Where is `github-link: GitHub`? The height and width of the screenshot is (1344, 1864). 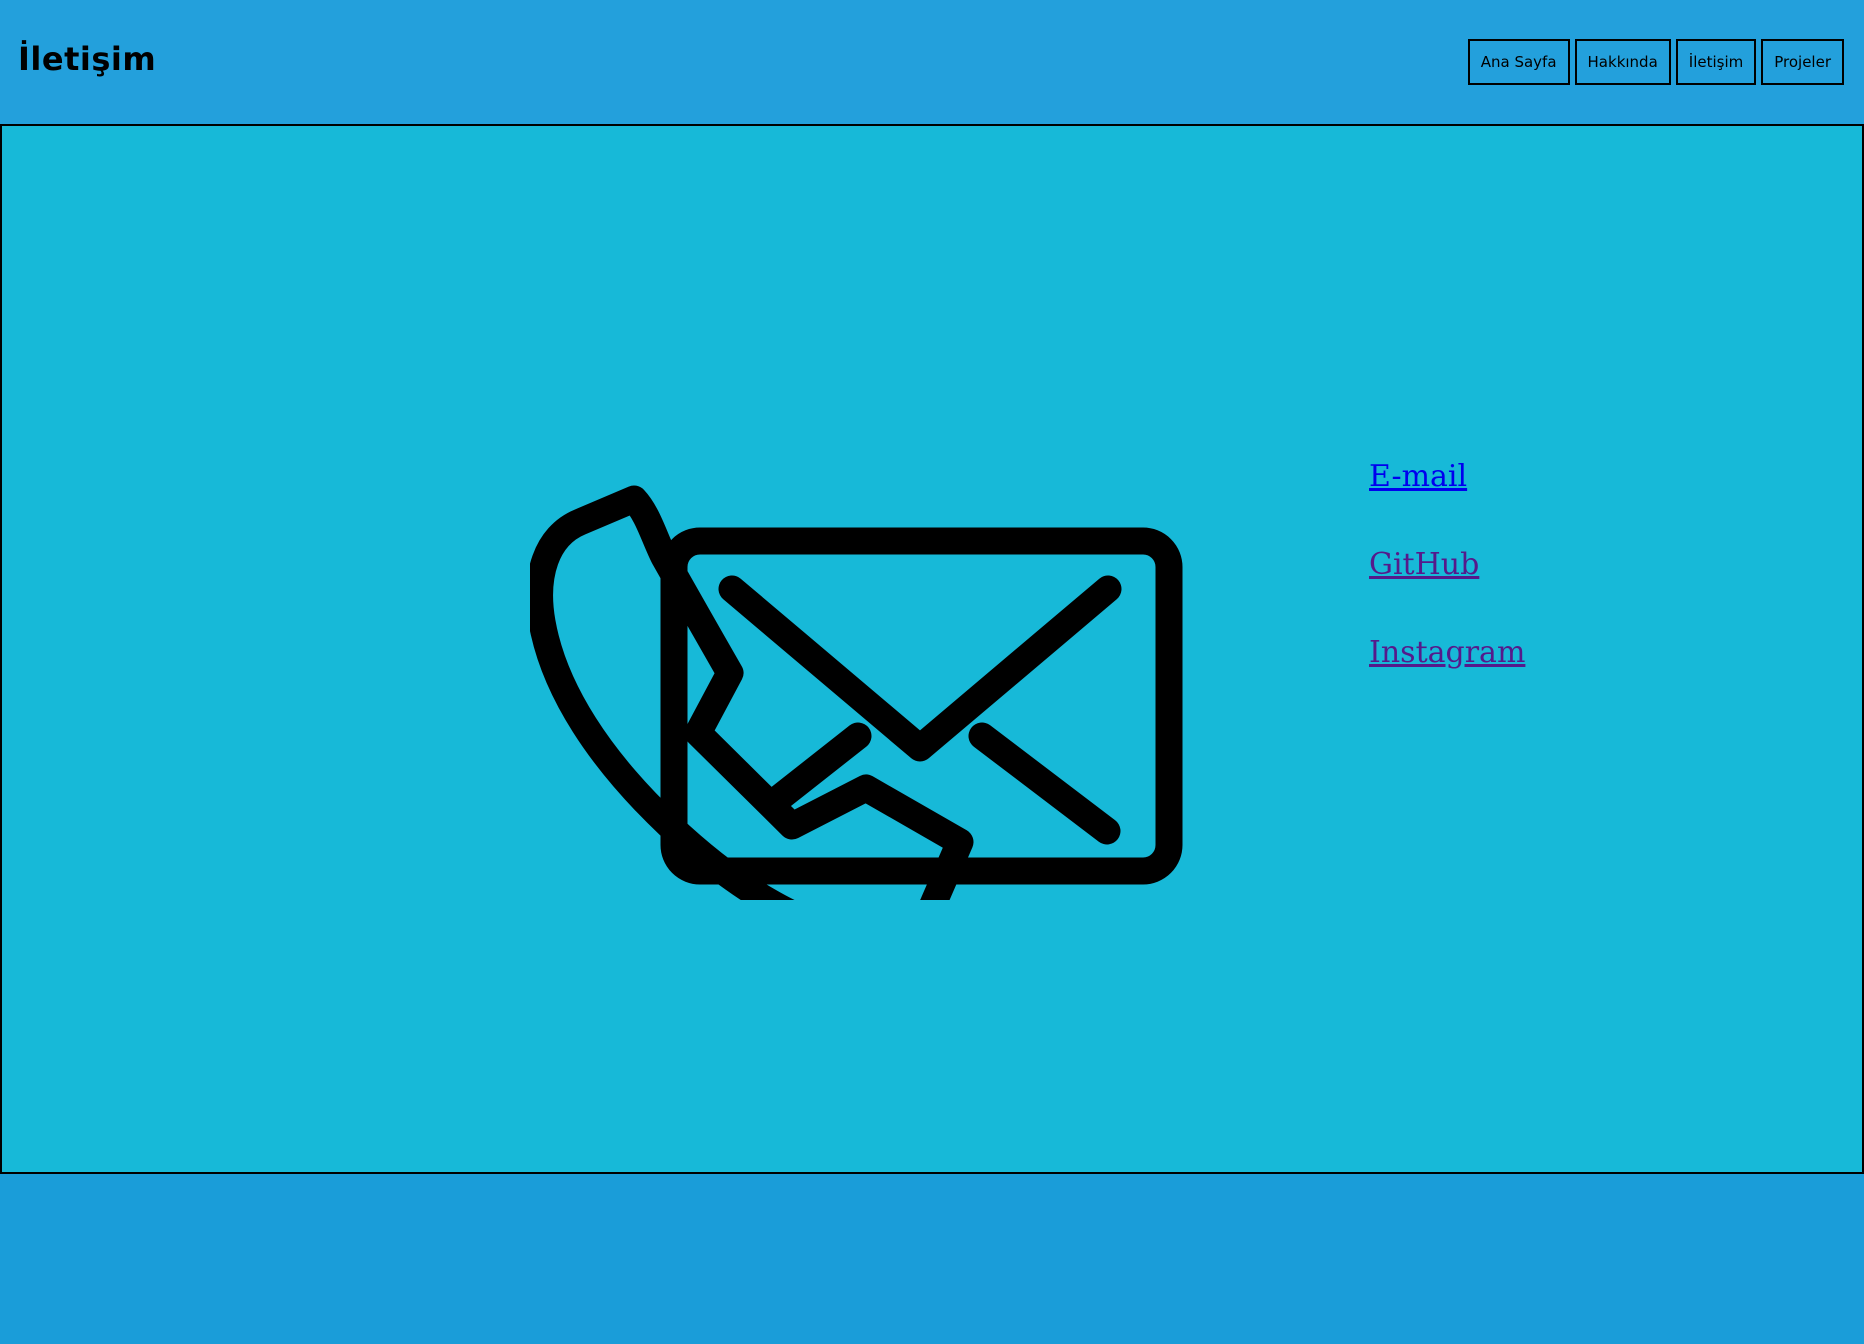
github-link: GitHub is located at coordinates (1447, 565).